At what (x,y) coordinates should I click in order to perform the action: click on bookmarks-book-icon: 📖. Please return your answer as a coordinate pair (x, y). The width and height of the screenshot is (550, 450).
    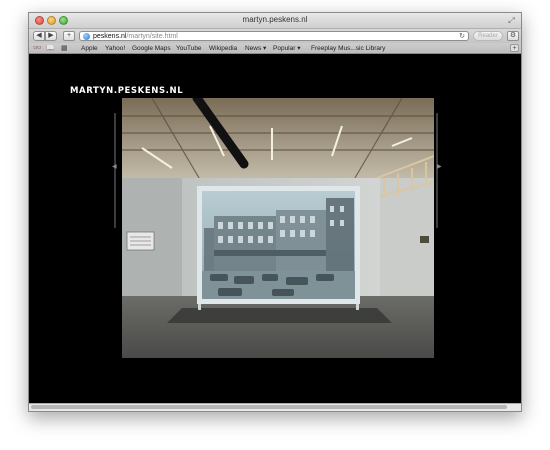
    Looking at the image, I should click on (50, 48).